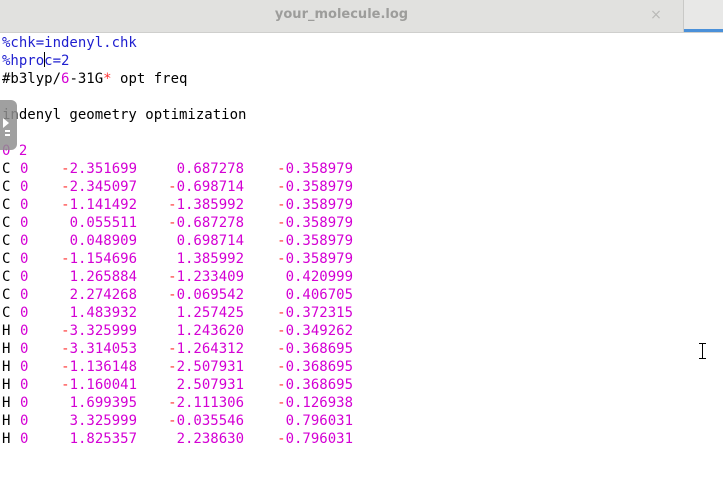 Image resolution: width=723 pixels, height=483 pixels. I want to click on coord-value: 0.368695, so click(319, 385).